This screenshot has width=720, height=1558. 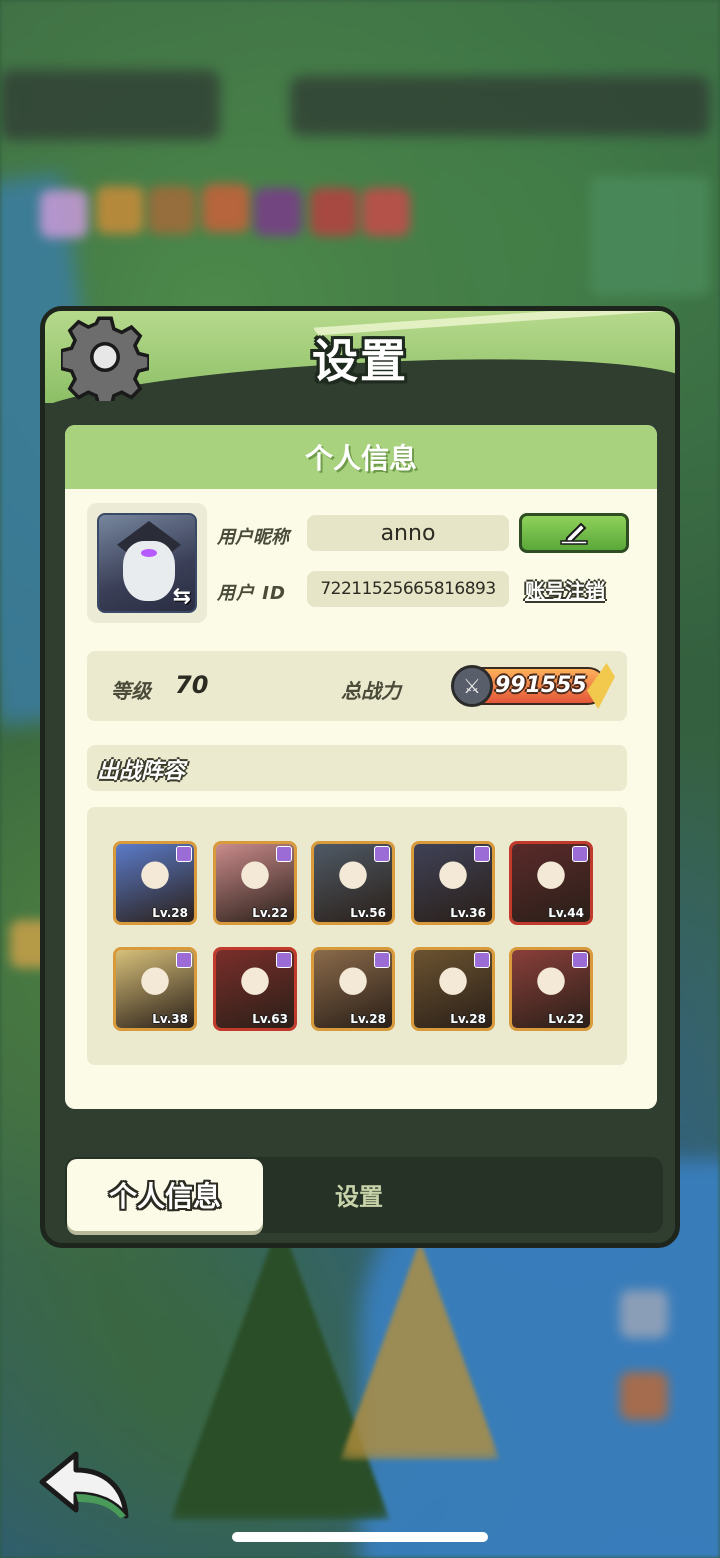 I want to click on lineup-title: 出战阵容, so click(x=141, y=771).